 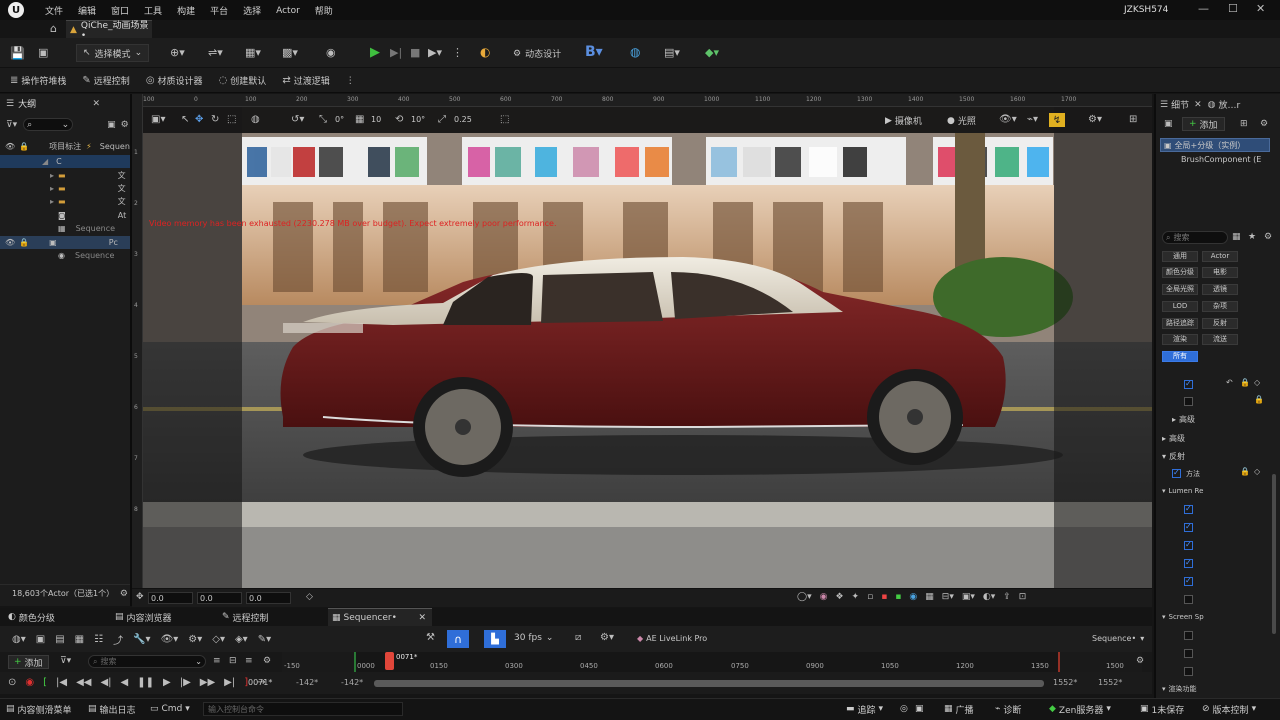 What do you see at coordinates (153, 10) in the screenshot?
I see `menu-tools: 工具` at bounding box center [153, 10].